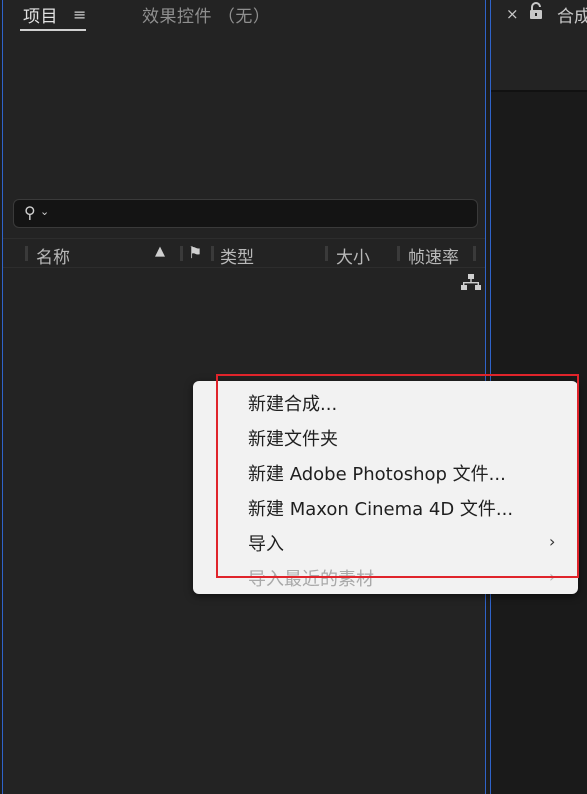  Describe the element at coordinates (536, 11) in the screenshot. I see `unlock-icon` at that location.